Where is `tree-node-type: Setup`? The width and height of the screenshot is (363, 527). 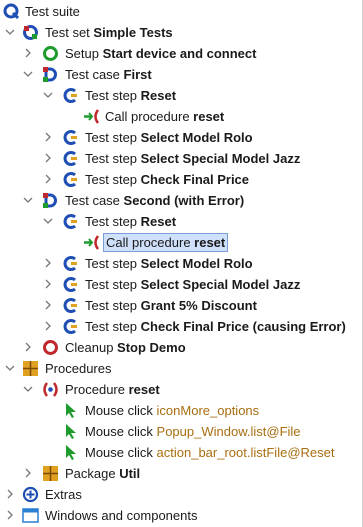
tree-node-type: Setup is located at coordinates (84, 53).